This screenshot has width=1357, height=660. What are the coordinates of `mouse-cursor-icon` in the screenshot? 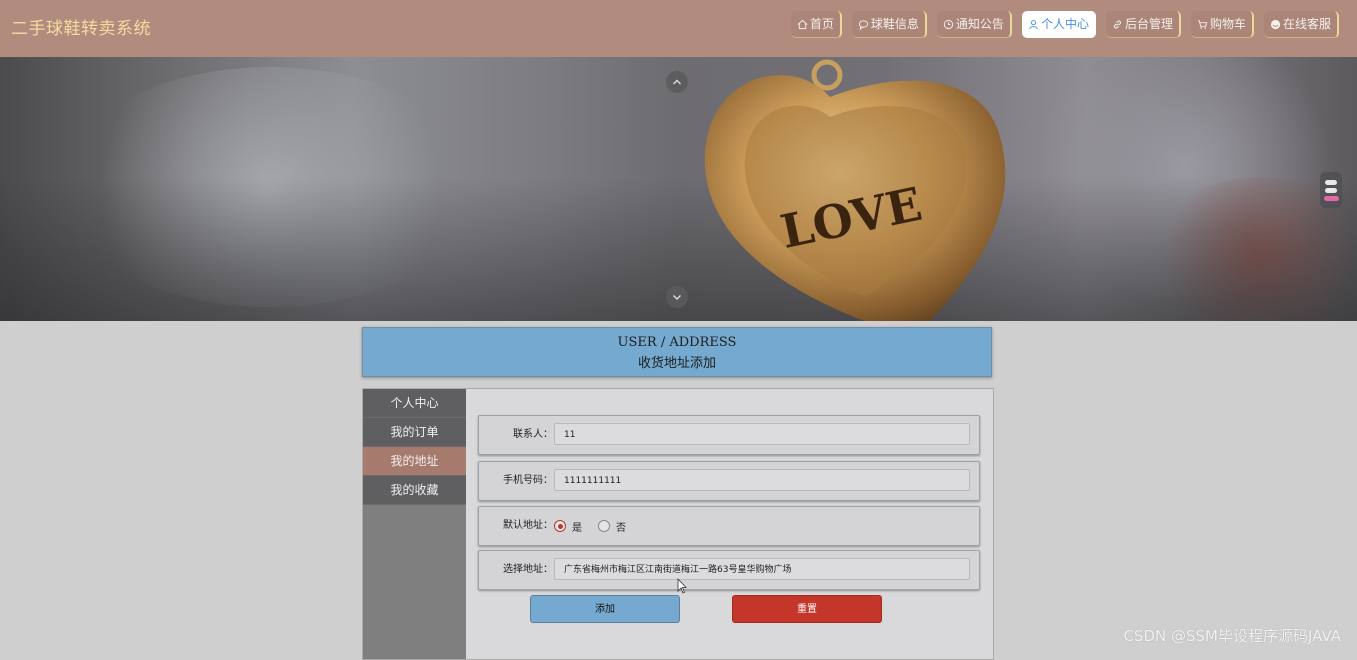 It's located at (682, 586).